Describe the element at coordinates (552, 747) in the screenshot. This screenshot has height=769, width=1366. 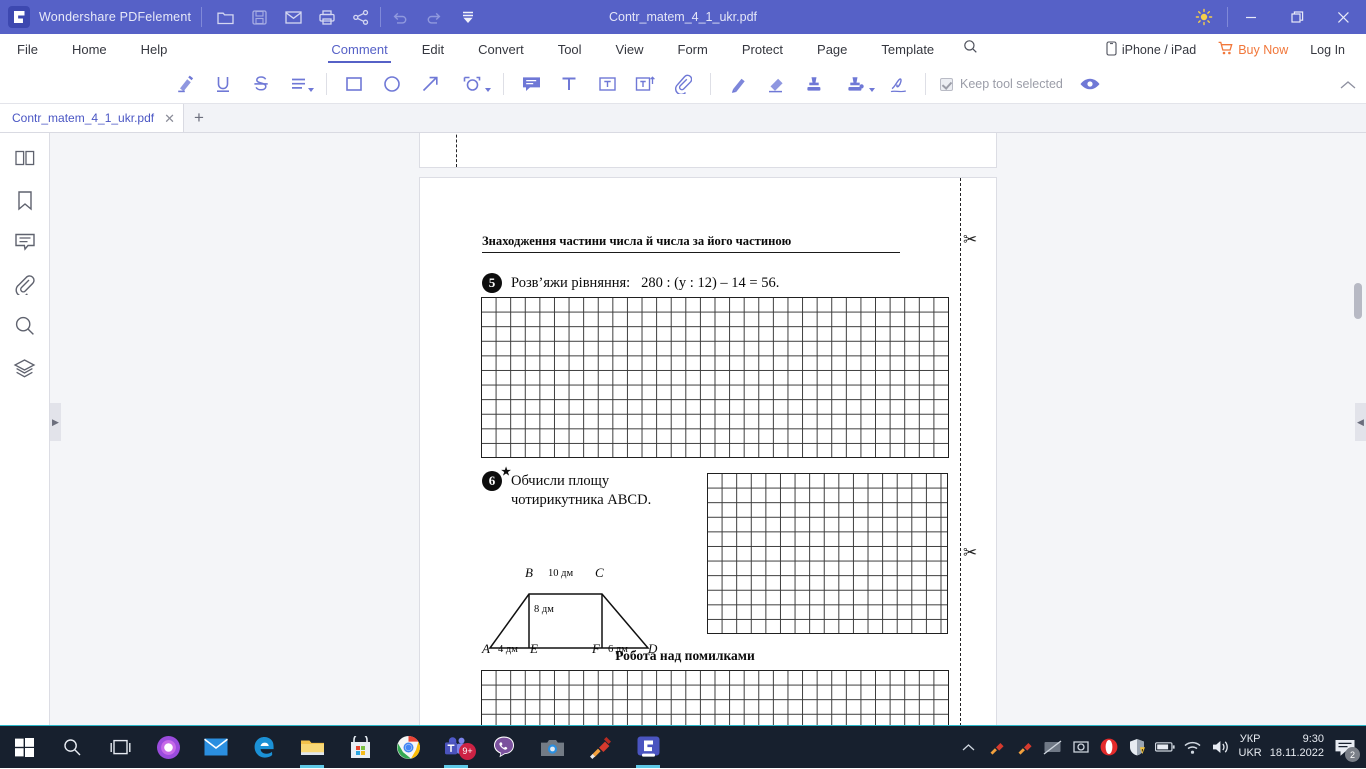
I see `camera-icon` at that location.